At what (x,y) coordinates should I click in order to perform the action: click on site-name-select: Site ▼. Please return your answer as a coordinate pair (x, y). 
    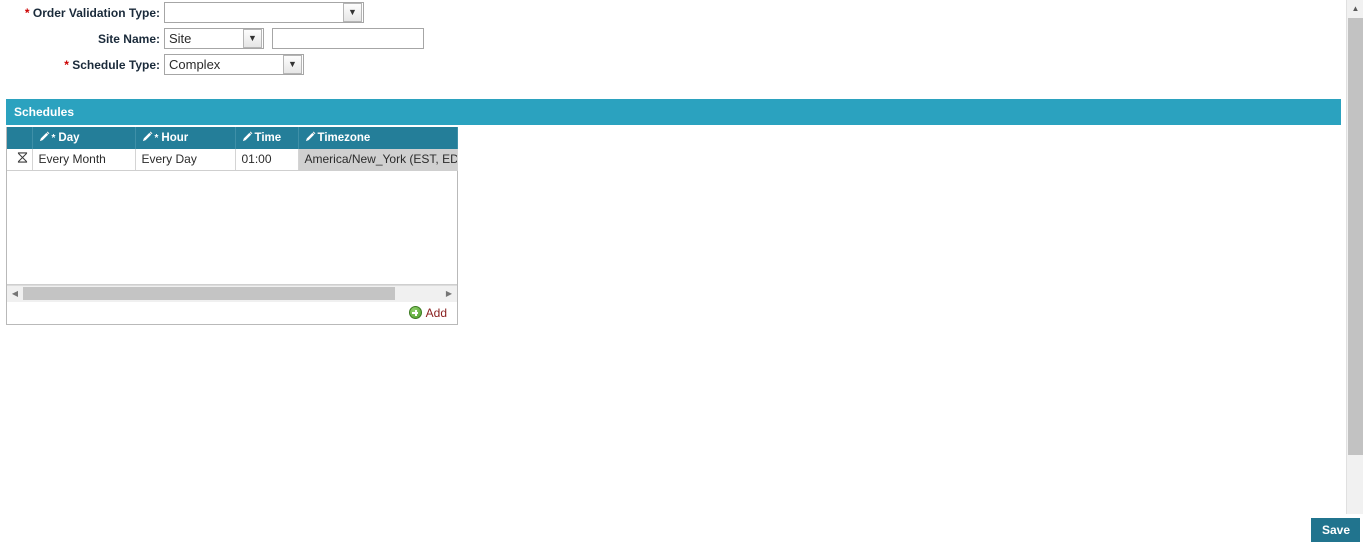
    Looking at the image, I should click on (214, 38).